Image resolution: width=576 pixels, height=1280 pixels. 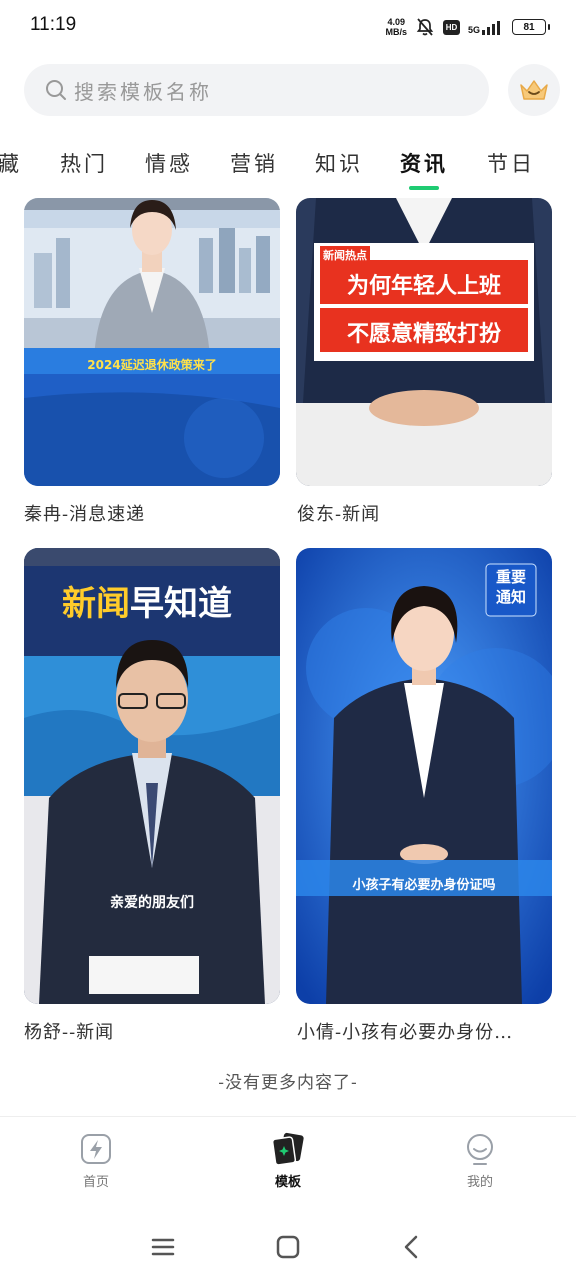 I want to click on status-time: 11:19, so click(x=53, y=24).